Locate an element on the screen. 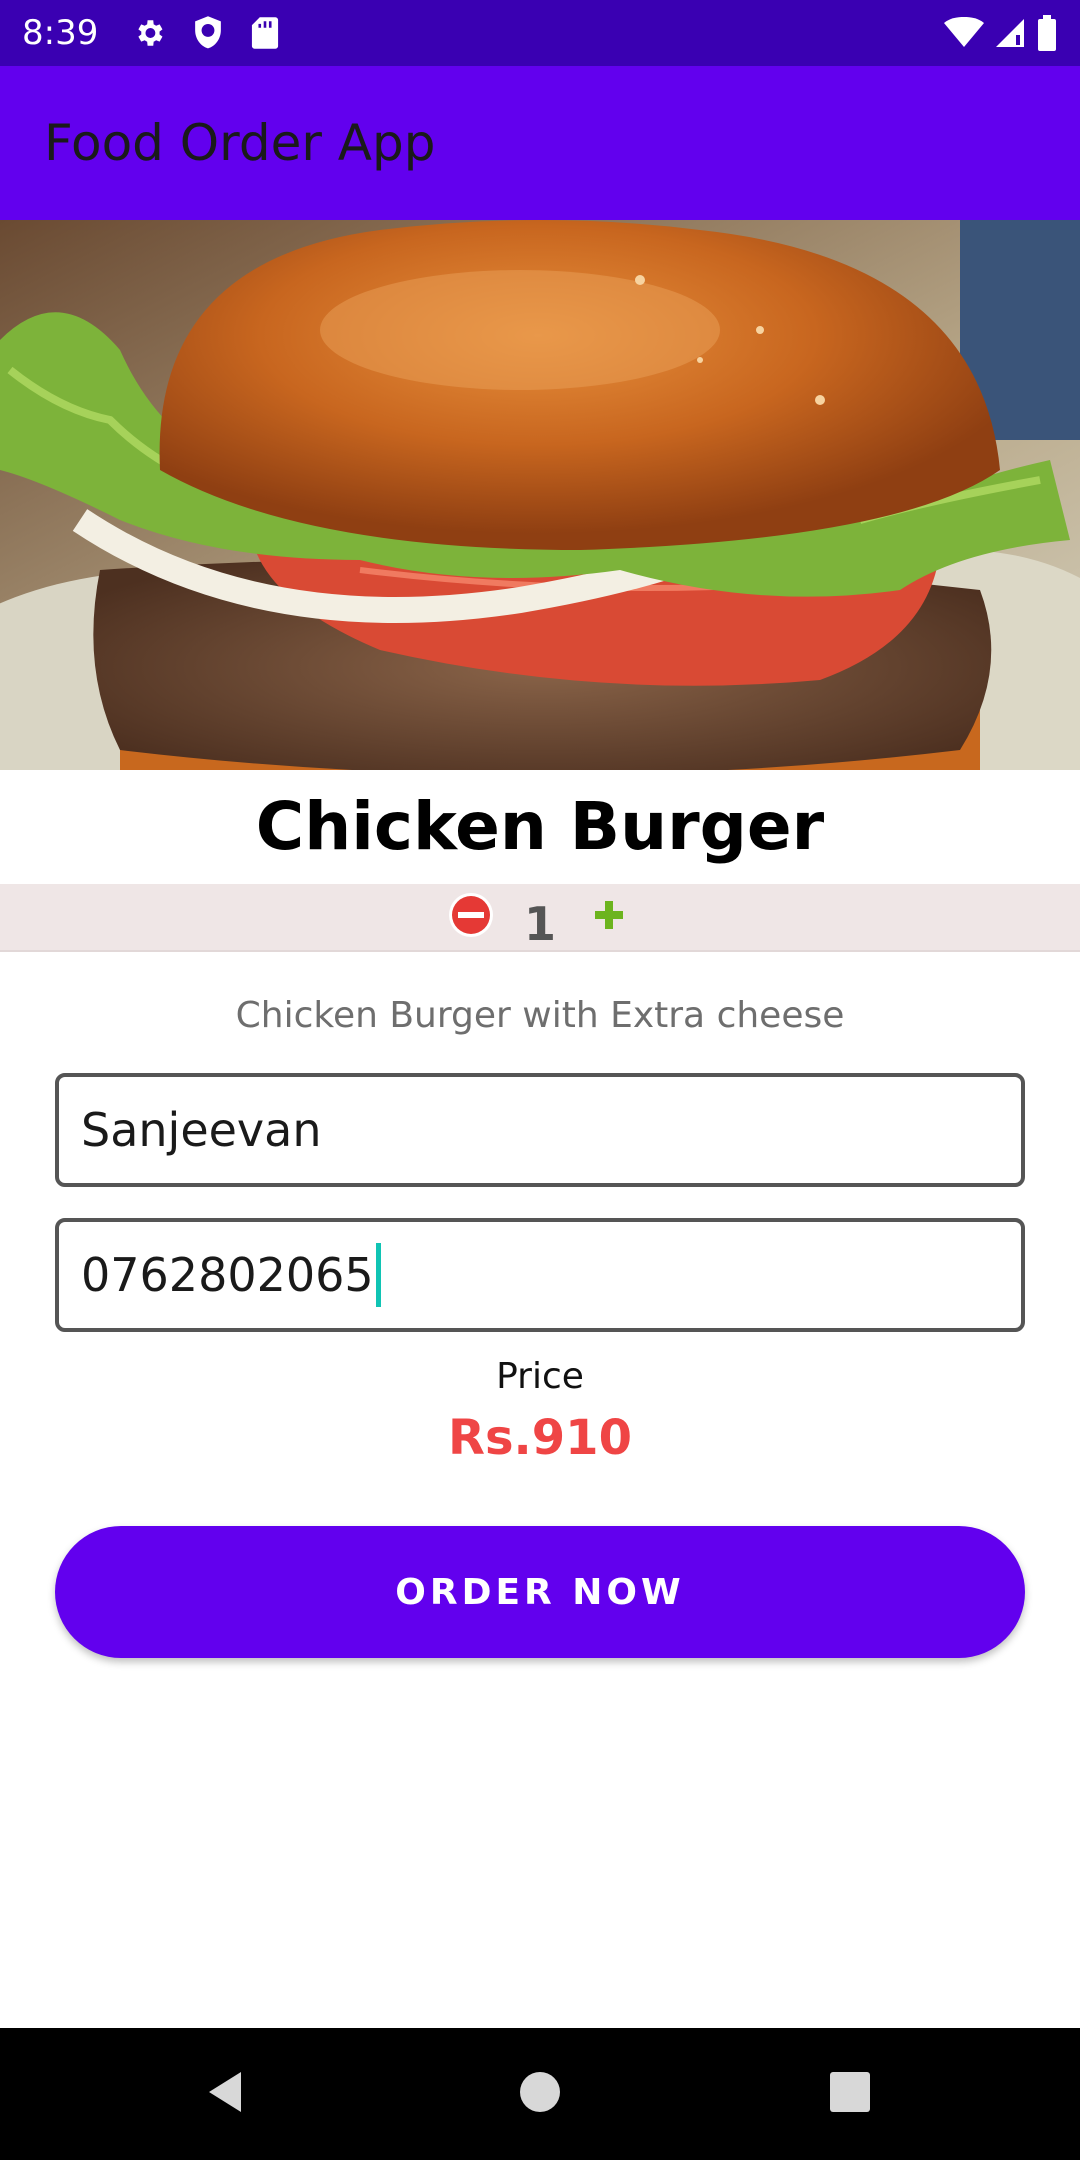 This screenshot has width=1080, height=2160. status-right-icons is located at coordinates (1001, 33).